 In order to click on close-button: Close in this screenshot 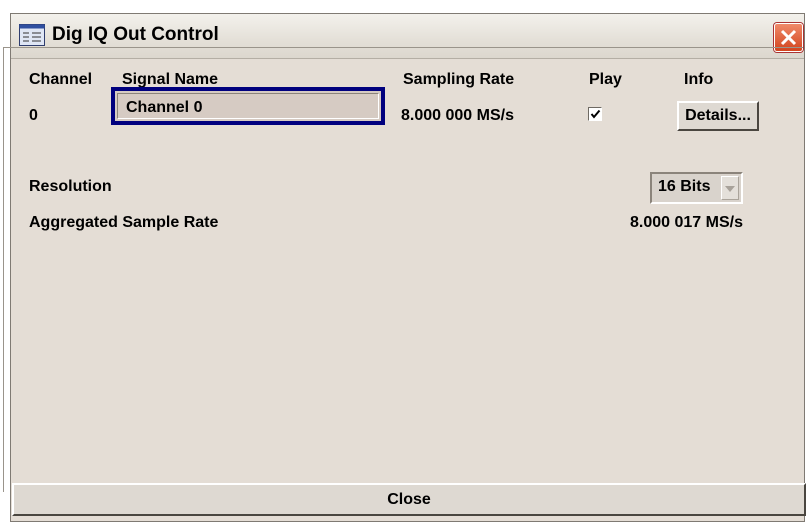, I will do `click(409, 499)`.